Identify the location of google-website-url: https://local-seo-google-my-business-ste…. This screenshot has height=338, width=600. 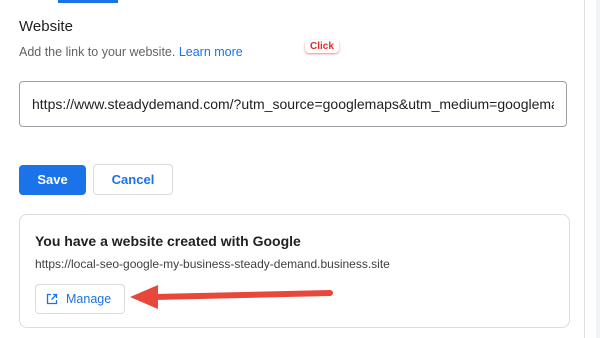
(212, 264).